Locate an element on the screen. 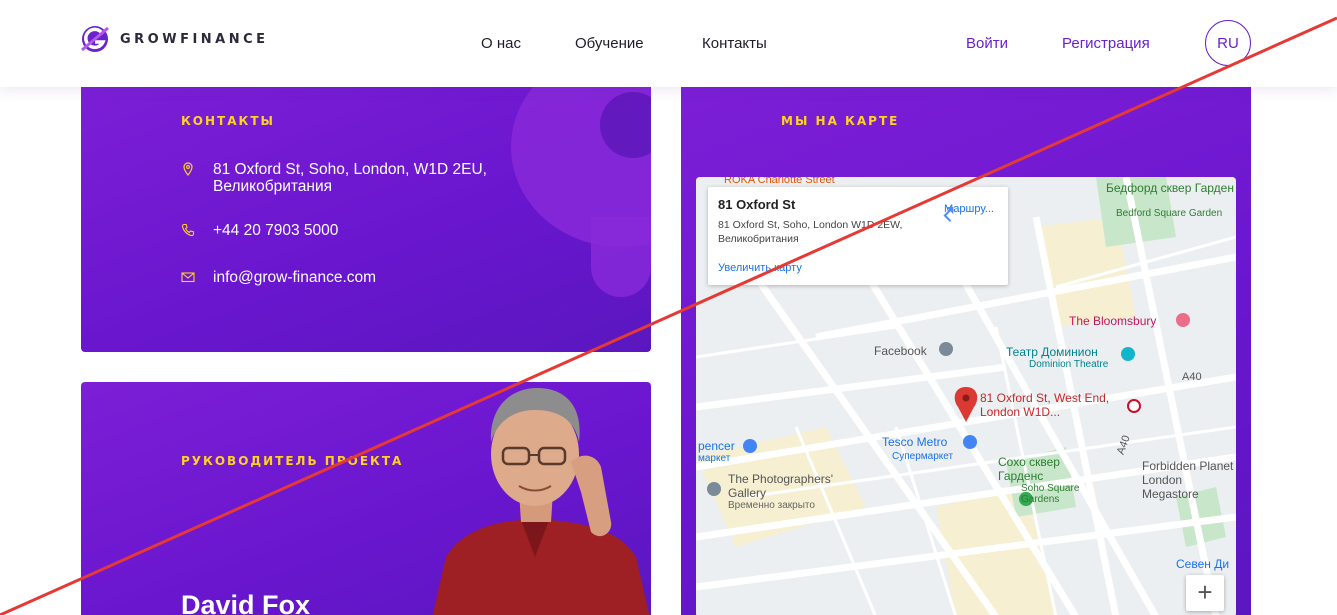 This screenshot has width=1337, height=615. contact-phone: +44 20 7903 5000 is located at coordinates (259, 230).